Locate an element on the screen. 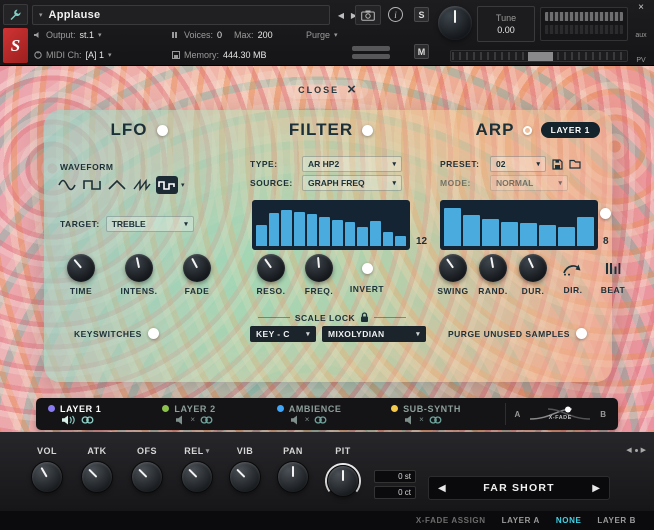 Image resolution: width=654 pixels, height=530 pixels. pitch-cent-box: 0 ct is located at coordinates (395, 492).